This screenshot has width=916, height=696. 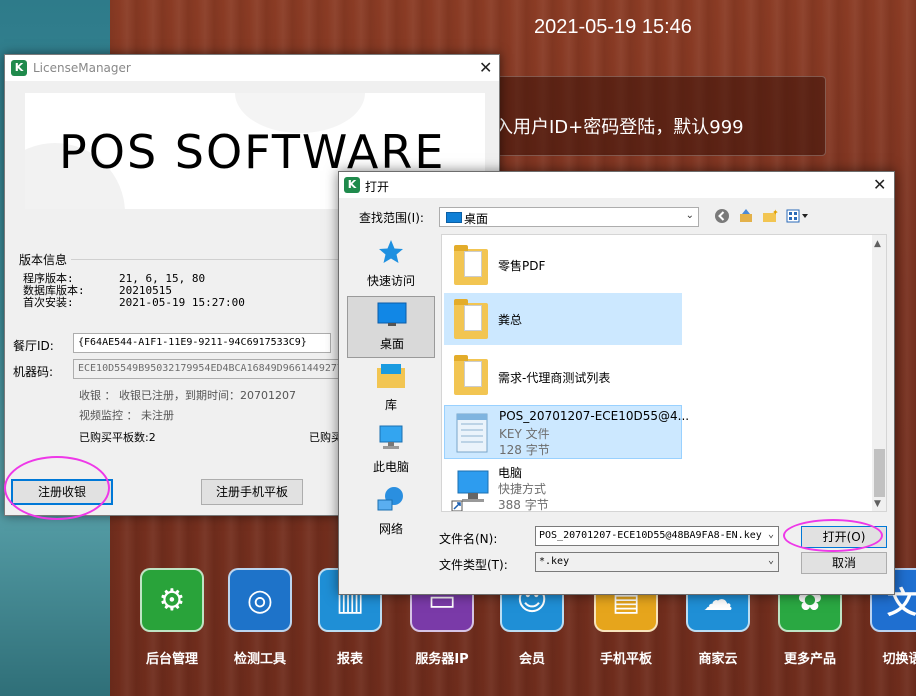 I want to click on filename-label: 文件名(N):, so click(x=468, y=539).